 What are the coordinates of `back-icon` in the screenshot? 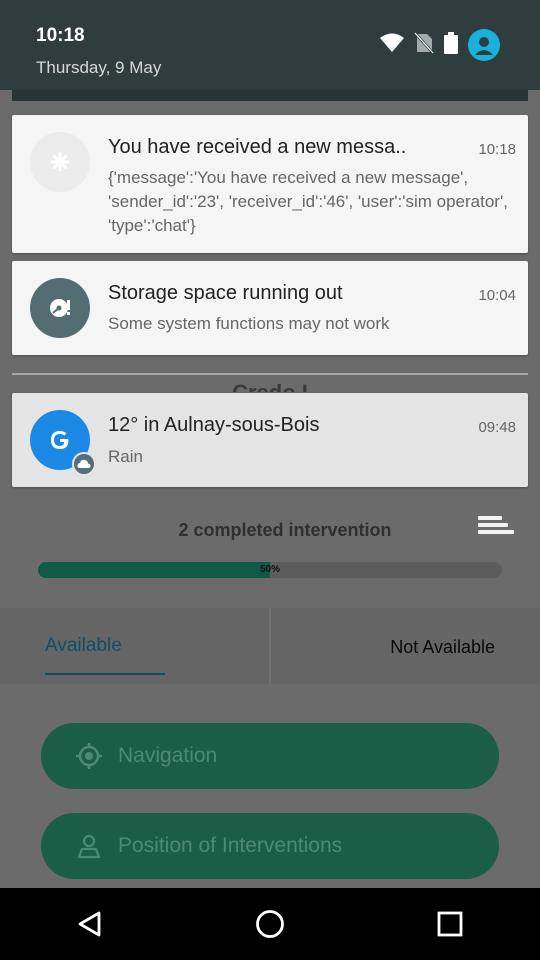 It's located at (89, 924).